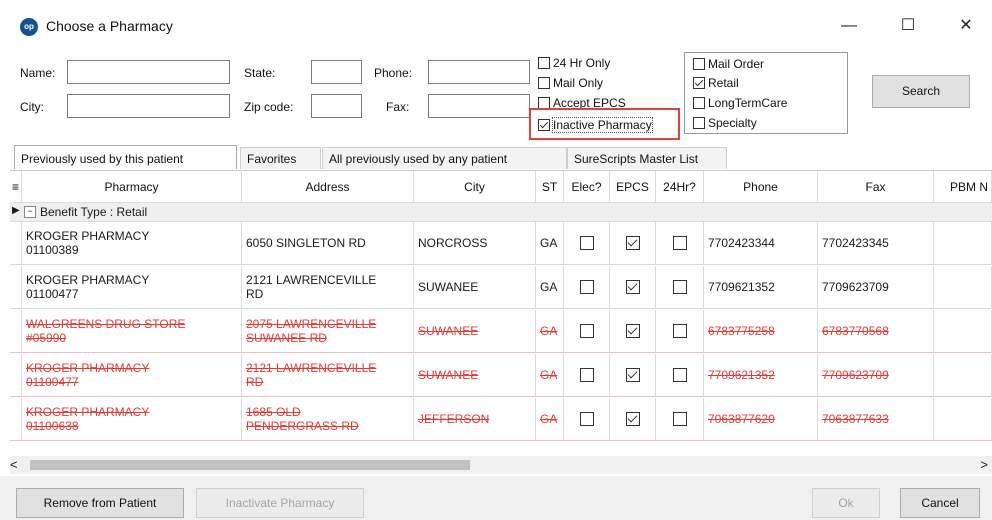 Image resolution: width=992 pixels, height=520 pixels. I want to click on ok-button: Ok, so click(846, 503).